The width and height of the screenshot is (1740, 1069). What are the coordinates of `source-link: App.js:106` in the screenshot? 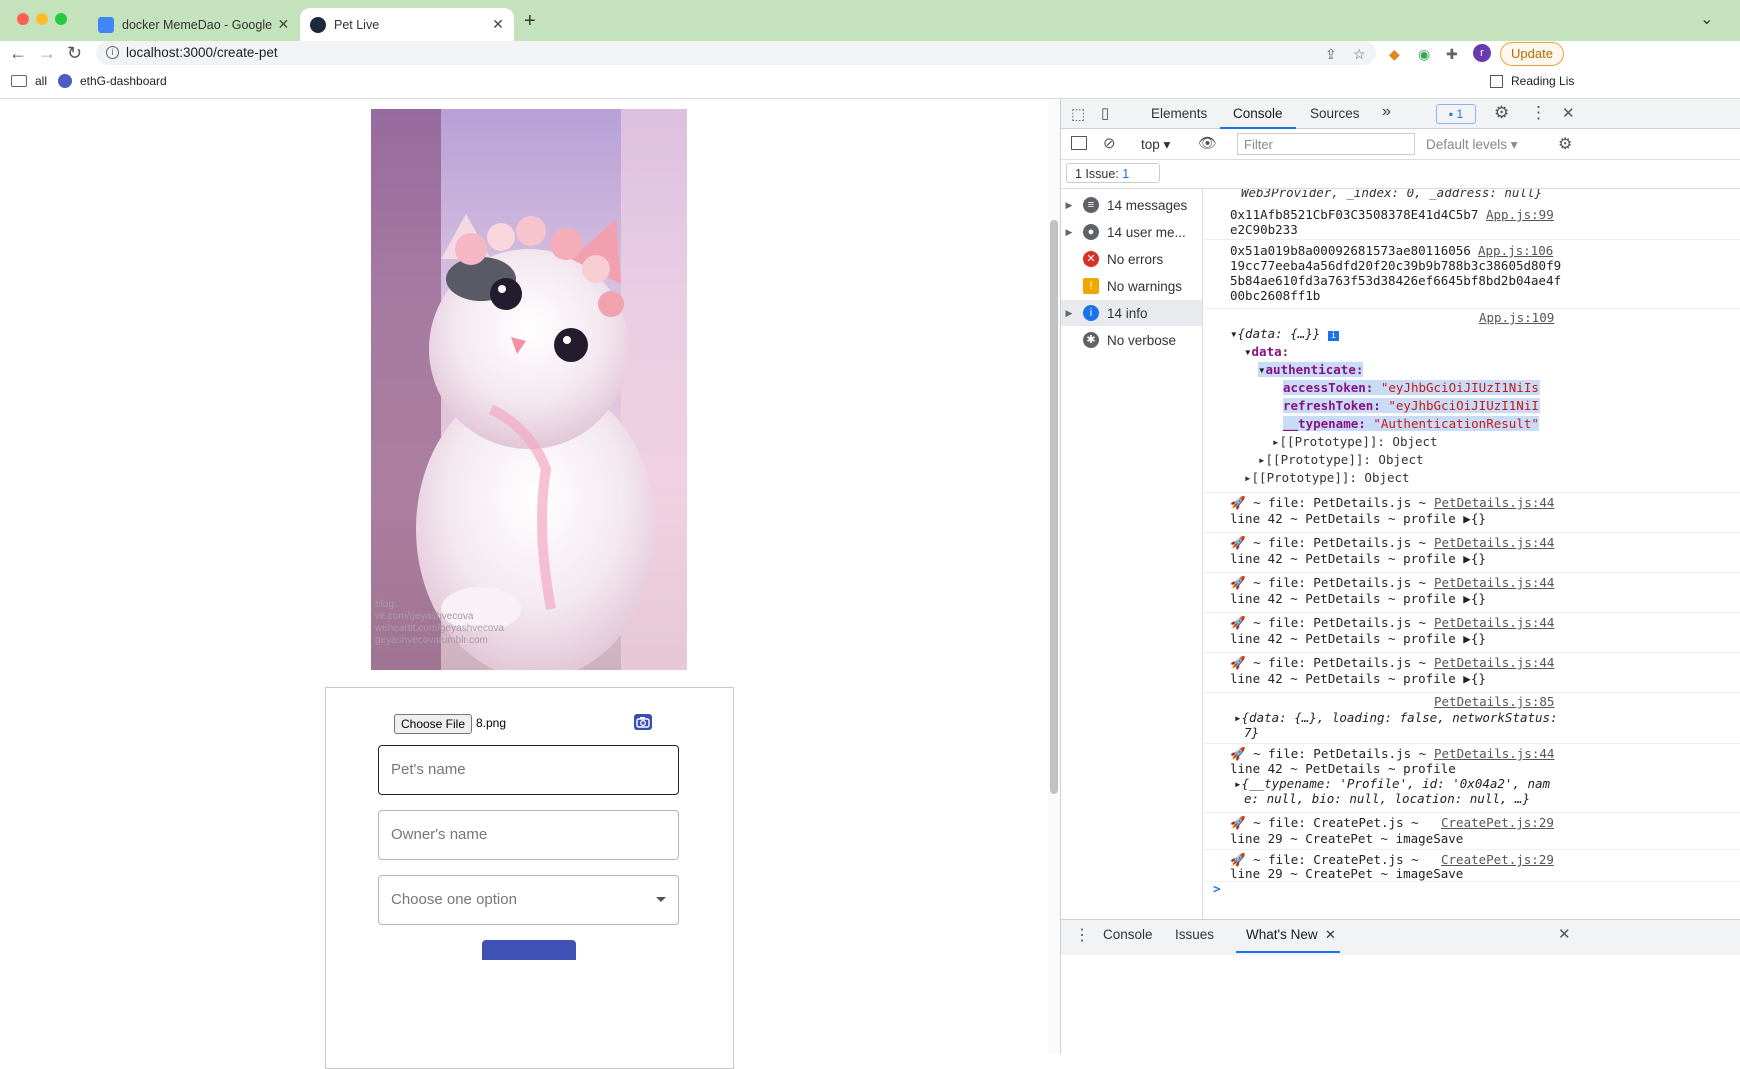 It's located at (1515, 250).